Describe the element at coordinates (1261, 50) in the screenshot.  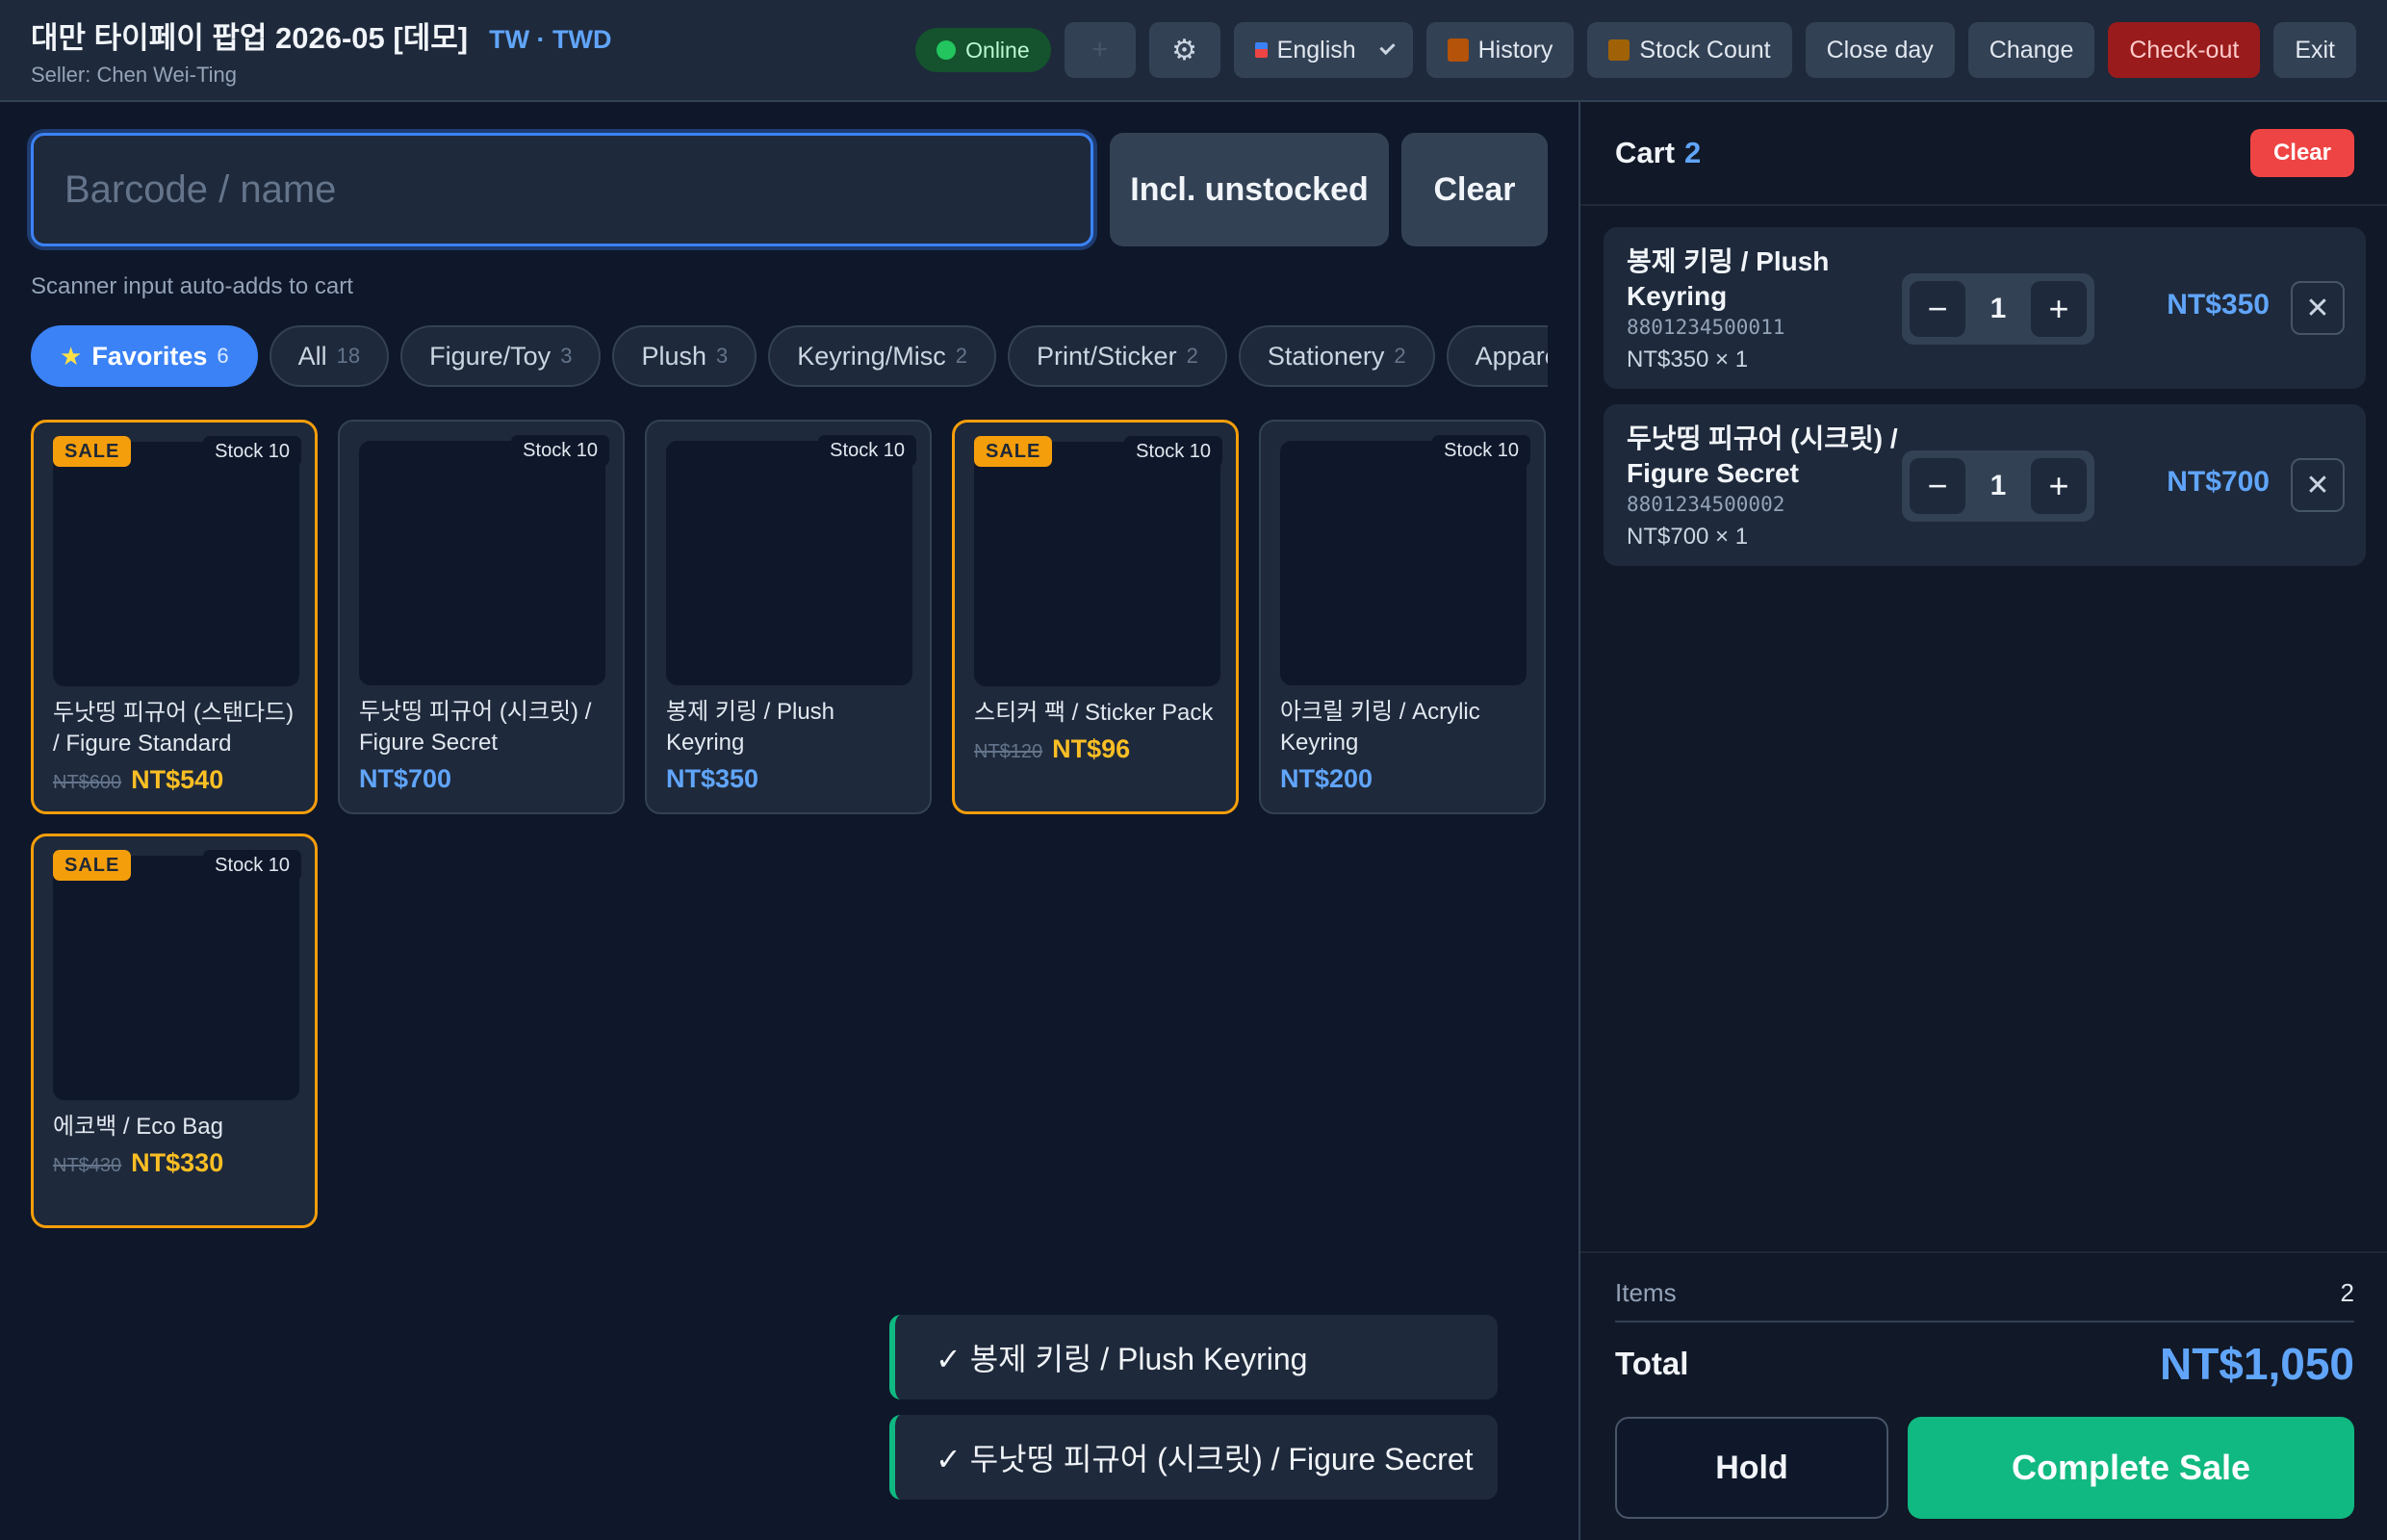
I see `us-flag-icon` at that location.